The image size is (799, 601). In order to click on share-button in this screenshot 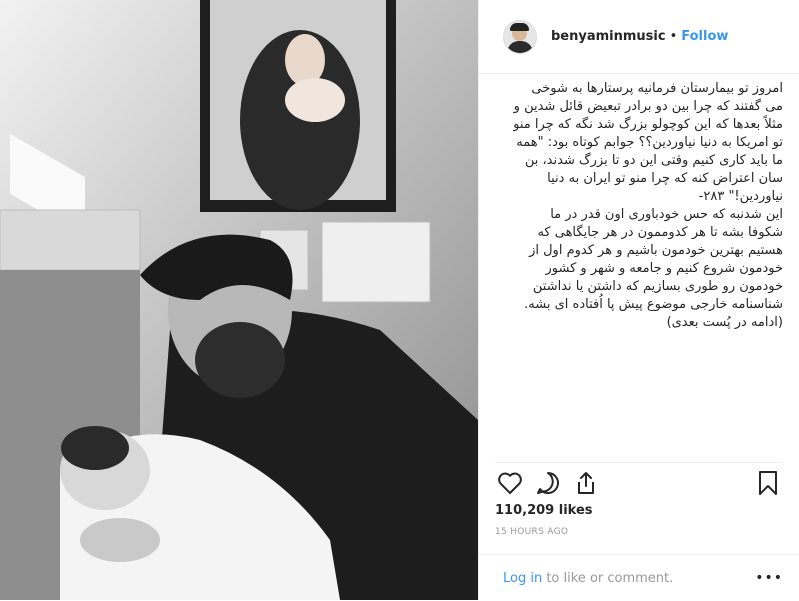, I will do `click(586, 483)`.